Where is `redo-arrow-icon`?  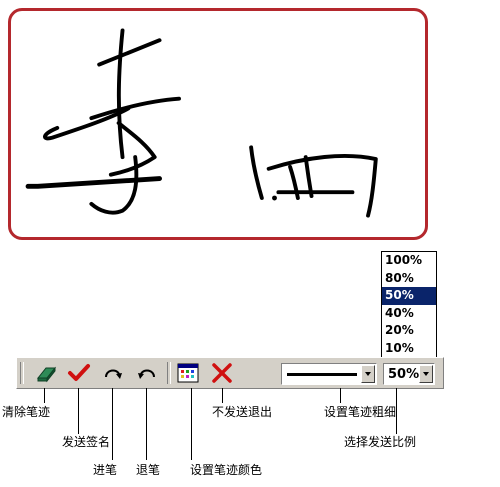 redo-arrow-icon is located at coordinates (113, 374).